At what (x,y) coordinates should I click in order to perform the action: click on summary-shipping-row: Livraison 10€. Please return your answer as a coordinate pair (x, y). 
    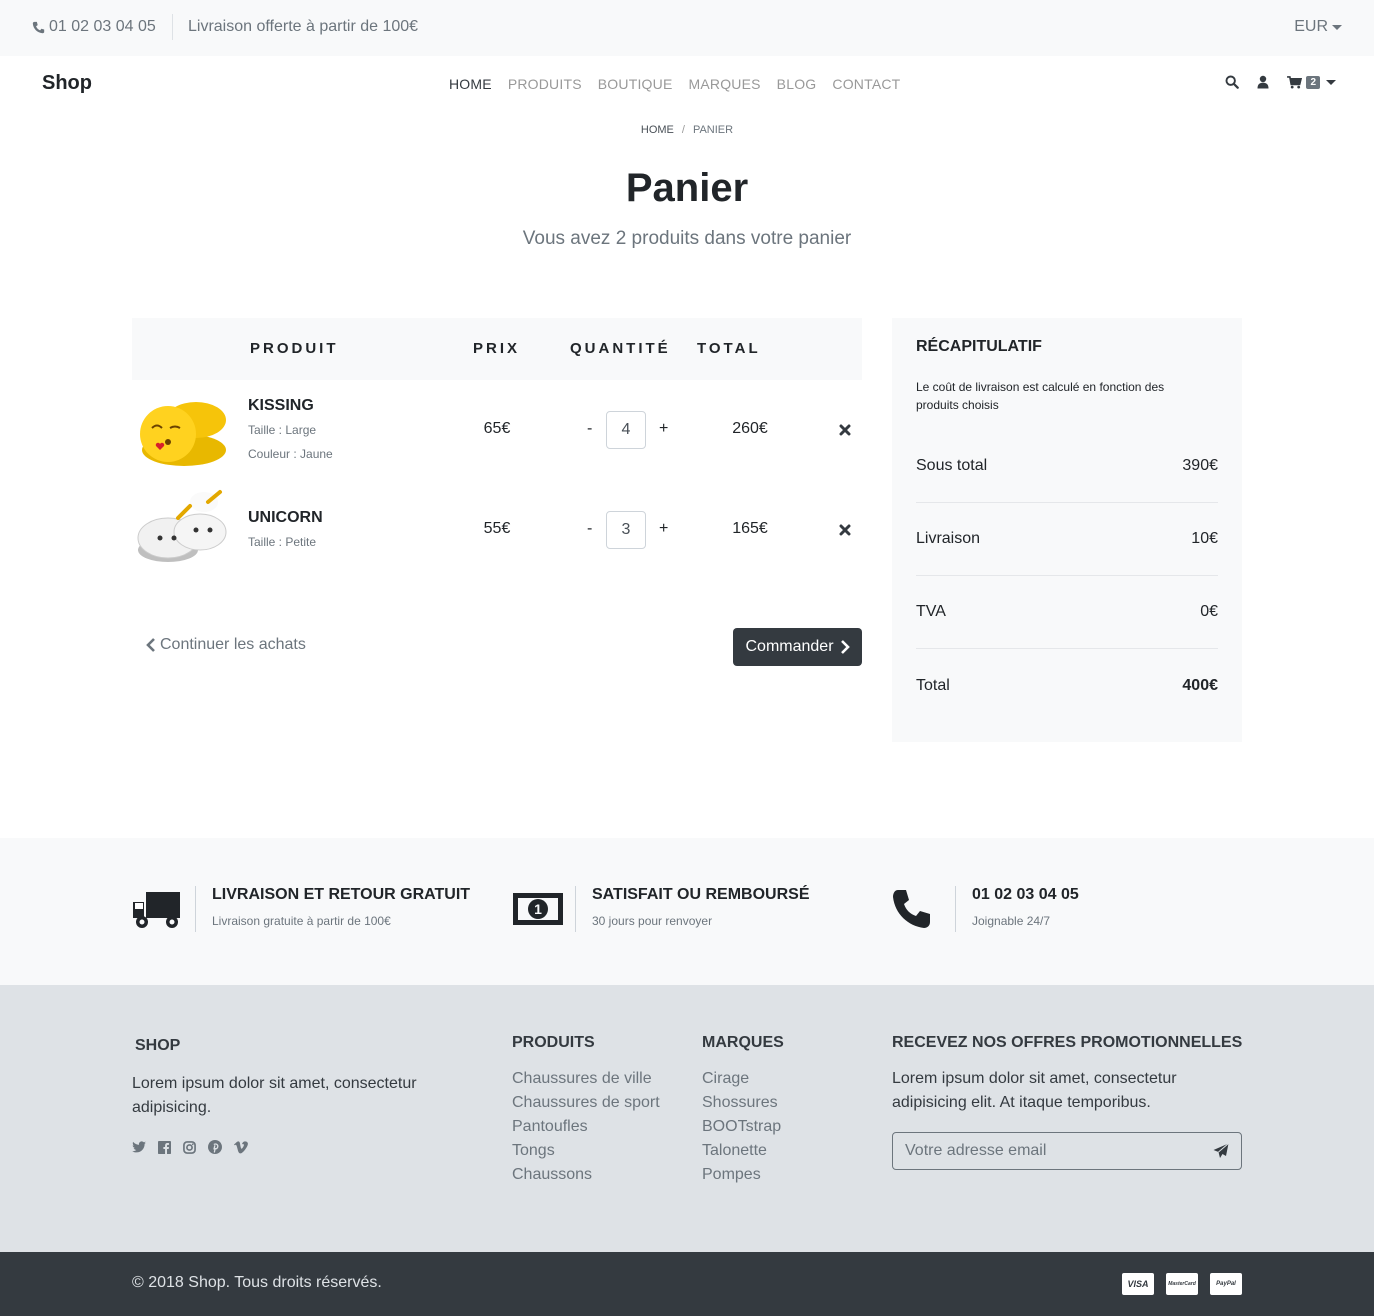
    Looking at the image, I should click on (1067, 539).